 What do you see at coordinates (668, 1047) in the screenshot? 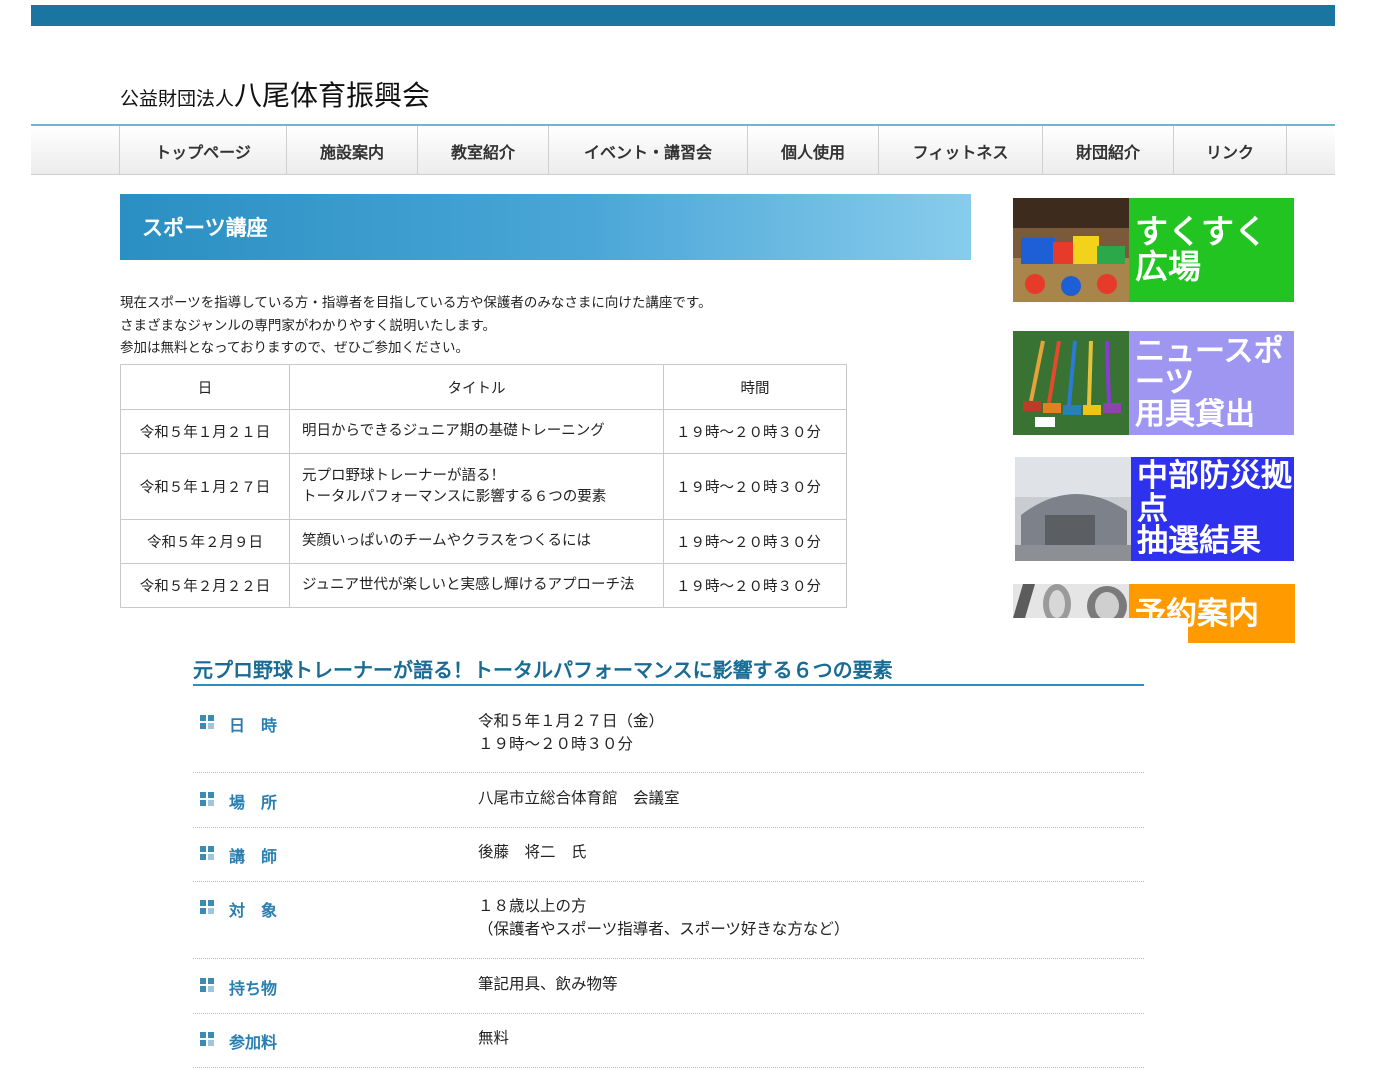
I see `detail-row-fee: 参加料 無料` at bounding box center [668, 1047].